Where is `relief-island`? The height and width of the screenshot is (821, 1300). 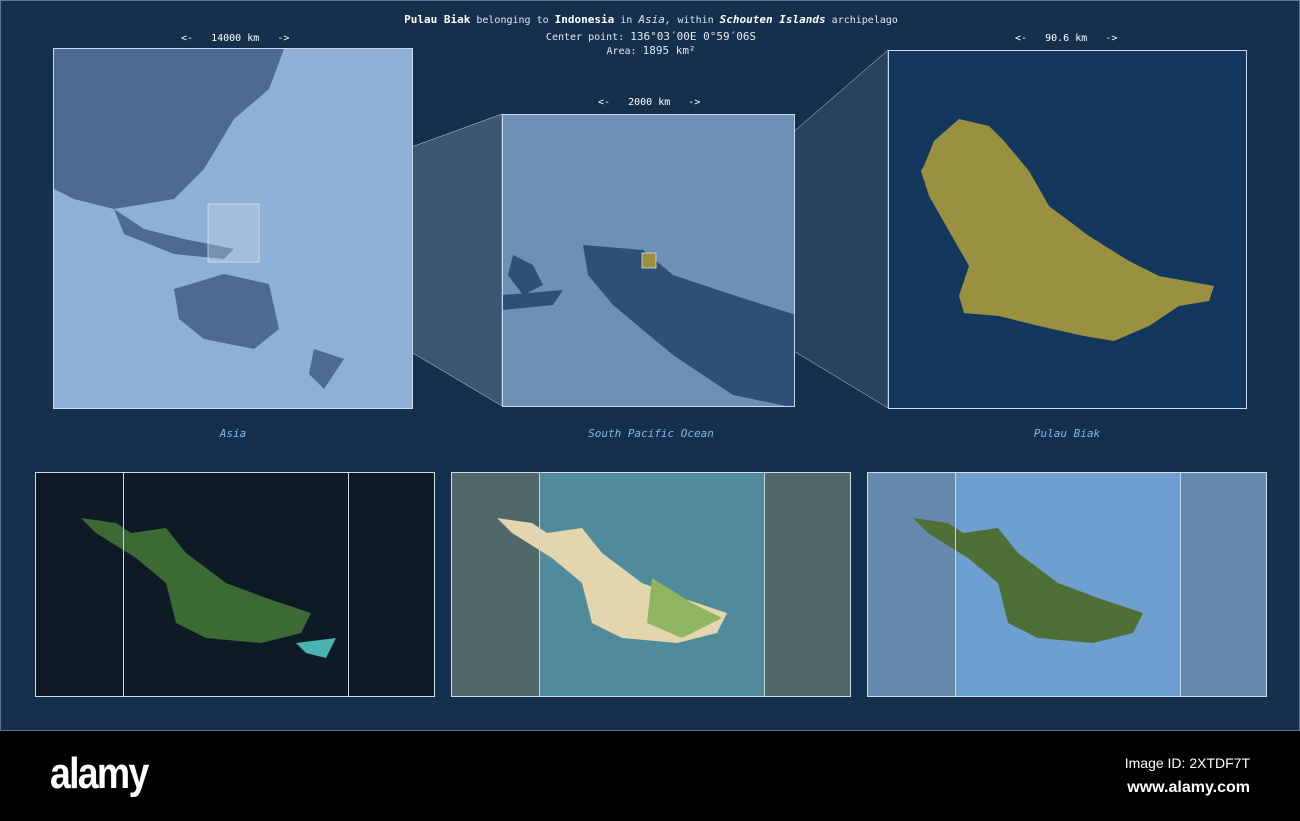
relief-island is located at coordinates (1028, 580).